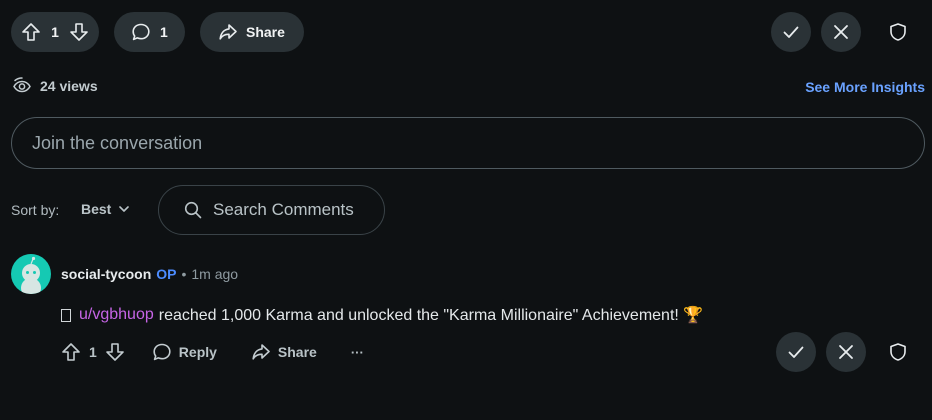  I want to click on comment-mod-shield-button, so click(898, 352).